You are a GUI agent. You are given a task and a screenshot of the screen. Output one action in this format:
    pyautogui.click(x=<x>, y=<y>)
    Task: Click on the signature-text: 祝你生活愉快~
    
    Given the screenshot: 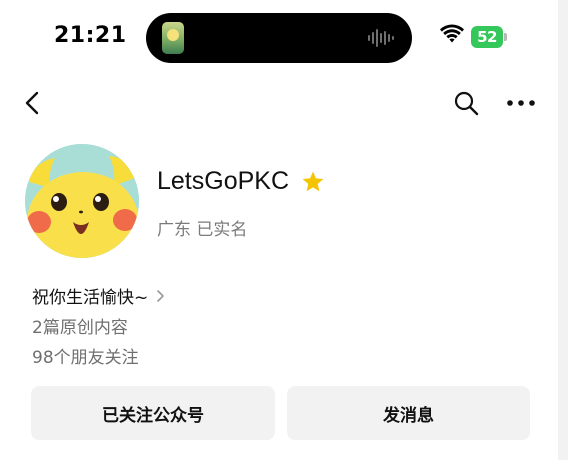 What is the action you would take?
    pyautogui.click(x=90, y=298)
    